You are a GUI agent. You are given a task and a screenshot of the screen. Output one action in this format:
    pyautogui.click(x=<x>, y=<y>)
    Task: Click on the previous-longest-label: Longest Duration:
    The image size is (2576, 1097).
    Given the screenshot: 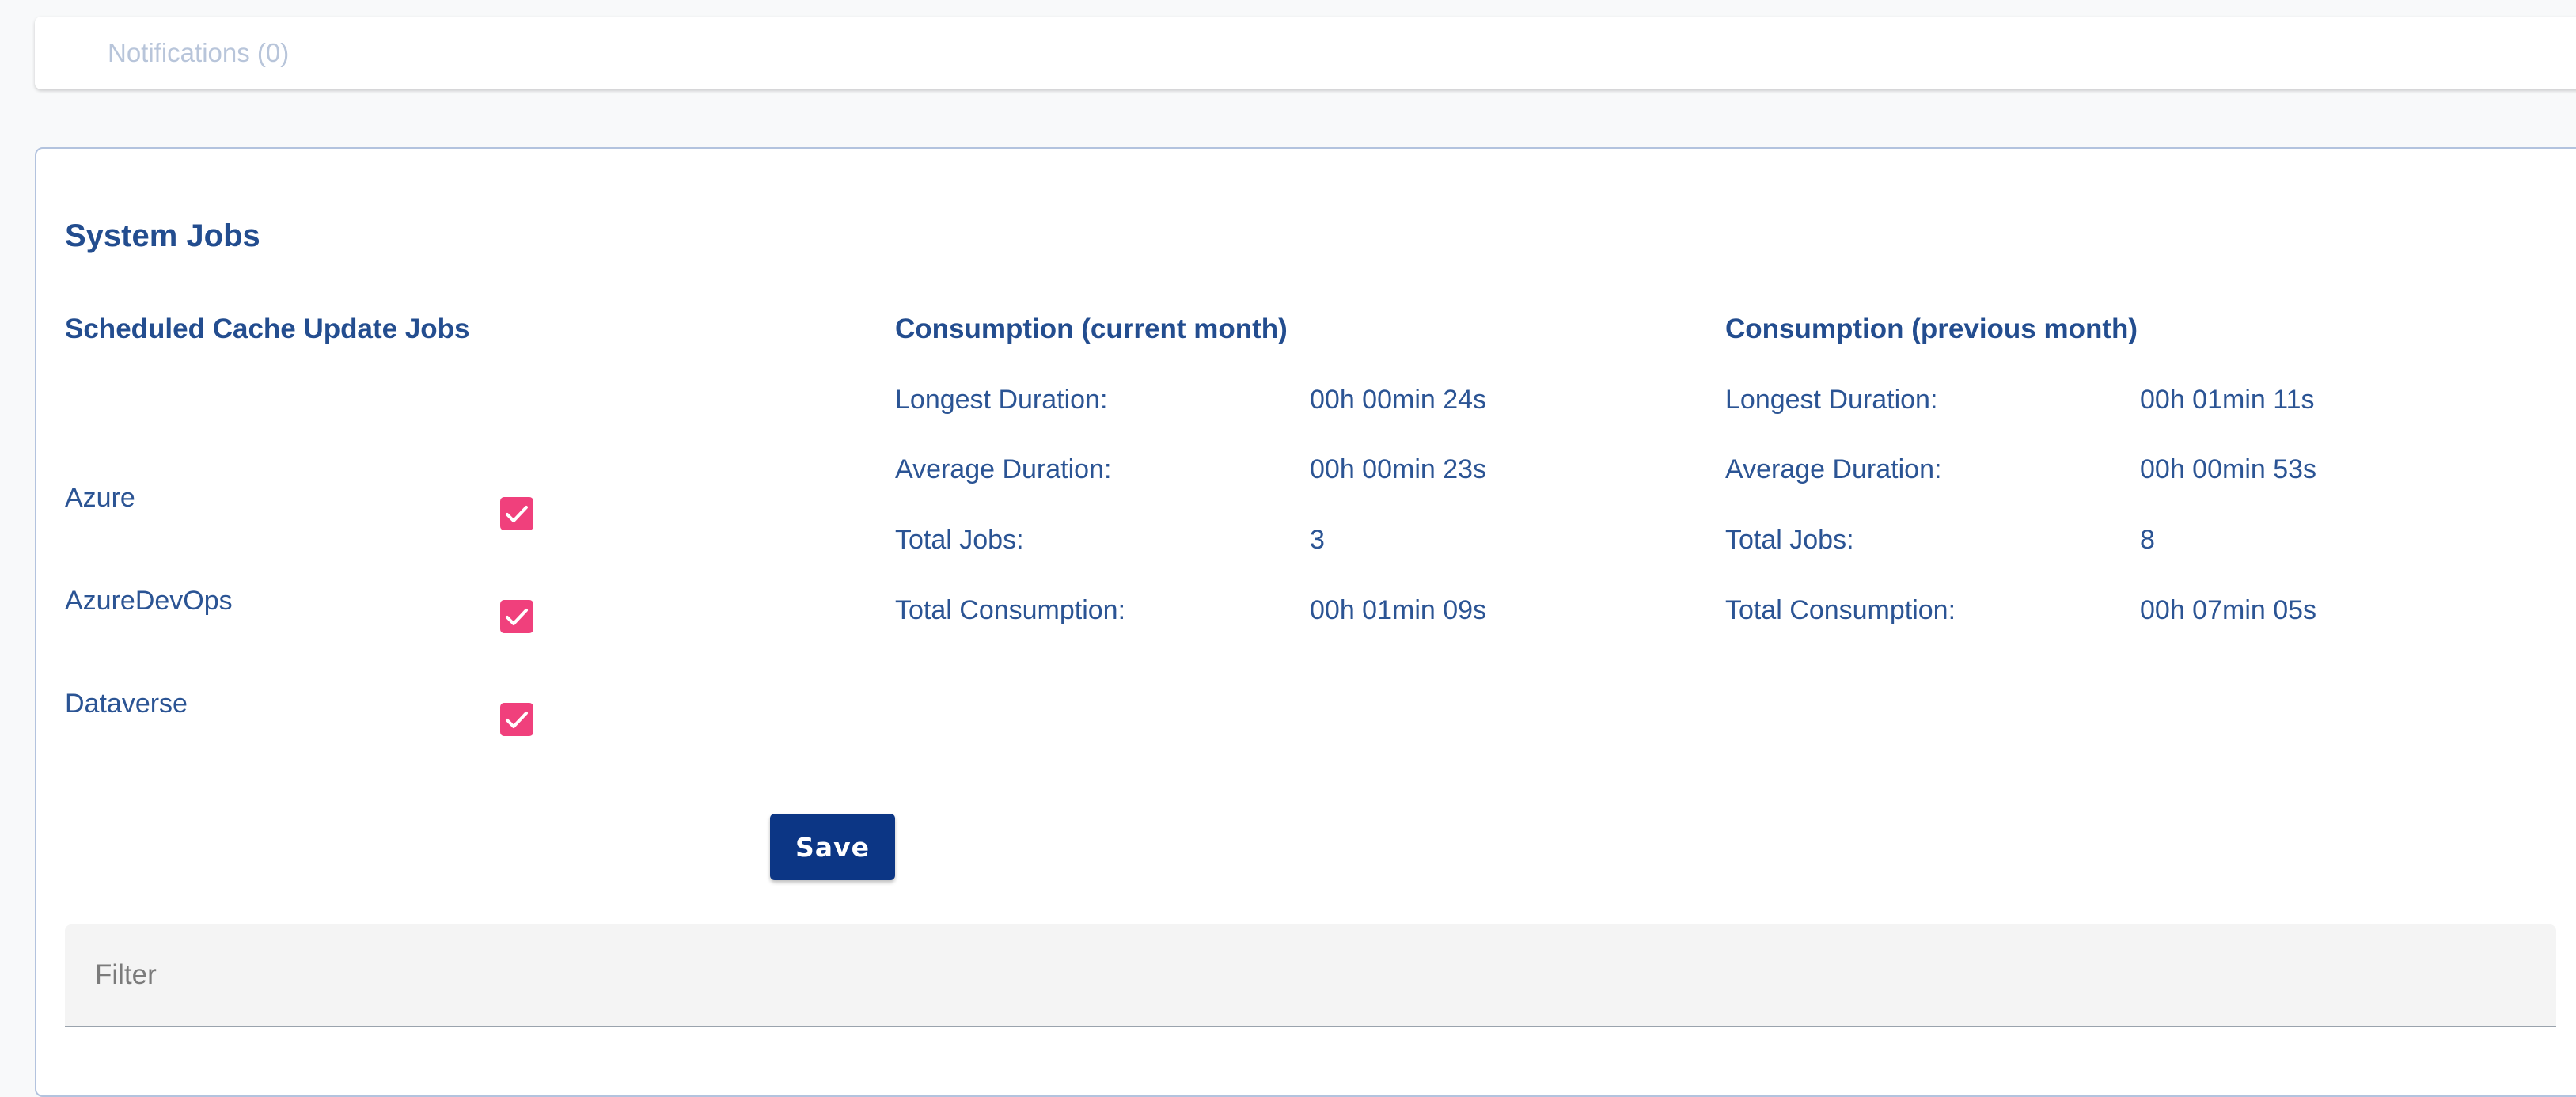 What is the action you would take?
    pyautogui.click(x=1831, y=400)
    